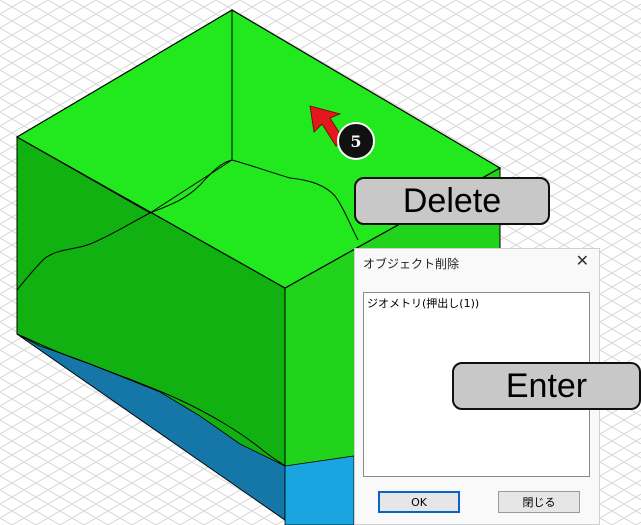 The image size is (641, 525). I want to click on water-layer-right, so click(319, 490).